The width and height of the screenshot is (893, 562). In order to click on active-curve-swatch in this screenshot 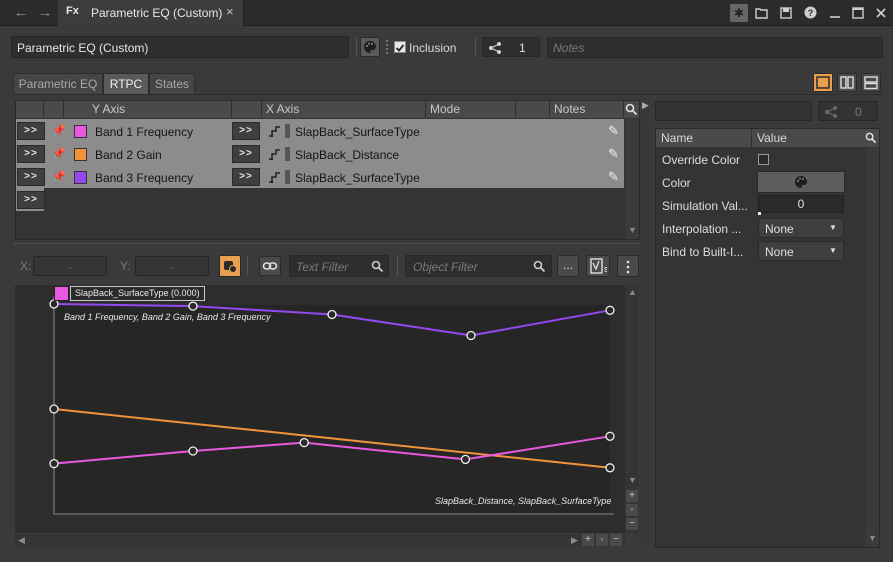, I will do `click(61, 293)`.